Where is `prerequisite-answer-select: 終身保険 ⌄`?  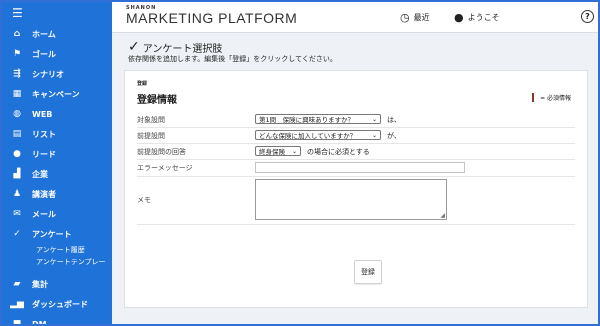 prerequisite-answer-select: 終身保険 ⌄ is located at coordinates (278, 151).